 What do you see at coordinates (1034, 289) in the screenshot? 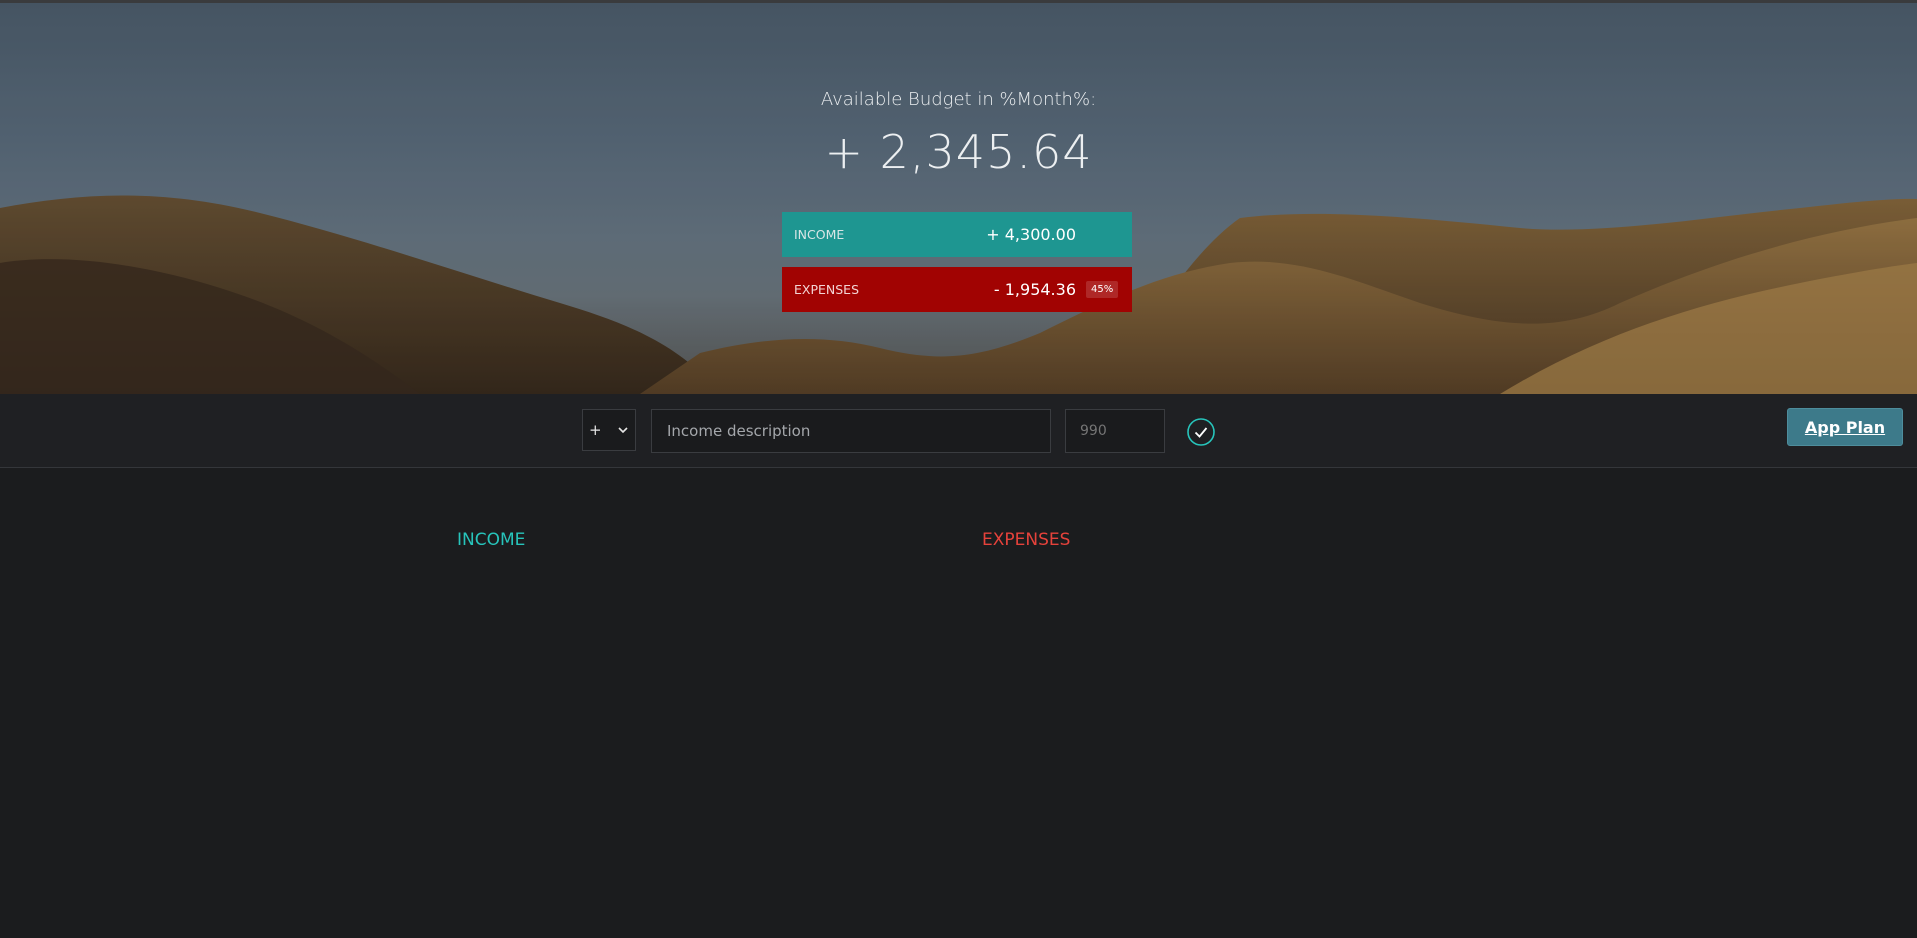
I see `expenses-summary-value: - 1,954.36` at bounding box center [1034, 289].